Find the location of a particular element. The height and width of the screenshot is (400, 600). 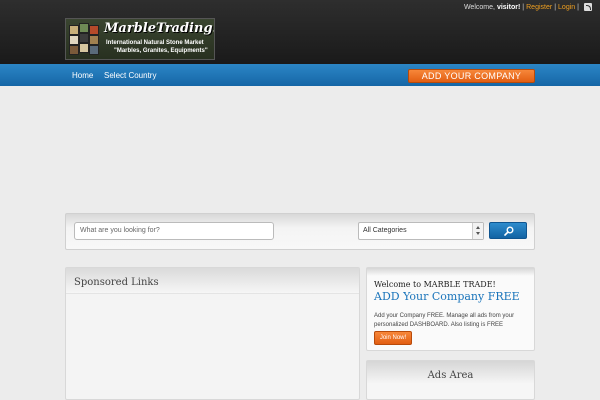

search-panel: What are you looking for? All Categories is located at coordinates (300, 231).